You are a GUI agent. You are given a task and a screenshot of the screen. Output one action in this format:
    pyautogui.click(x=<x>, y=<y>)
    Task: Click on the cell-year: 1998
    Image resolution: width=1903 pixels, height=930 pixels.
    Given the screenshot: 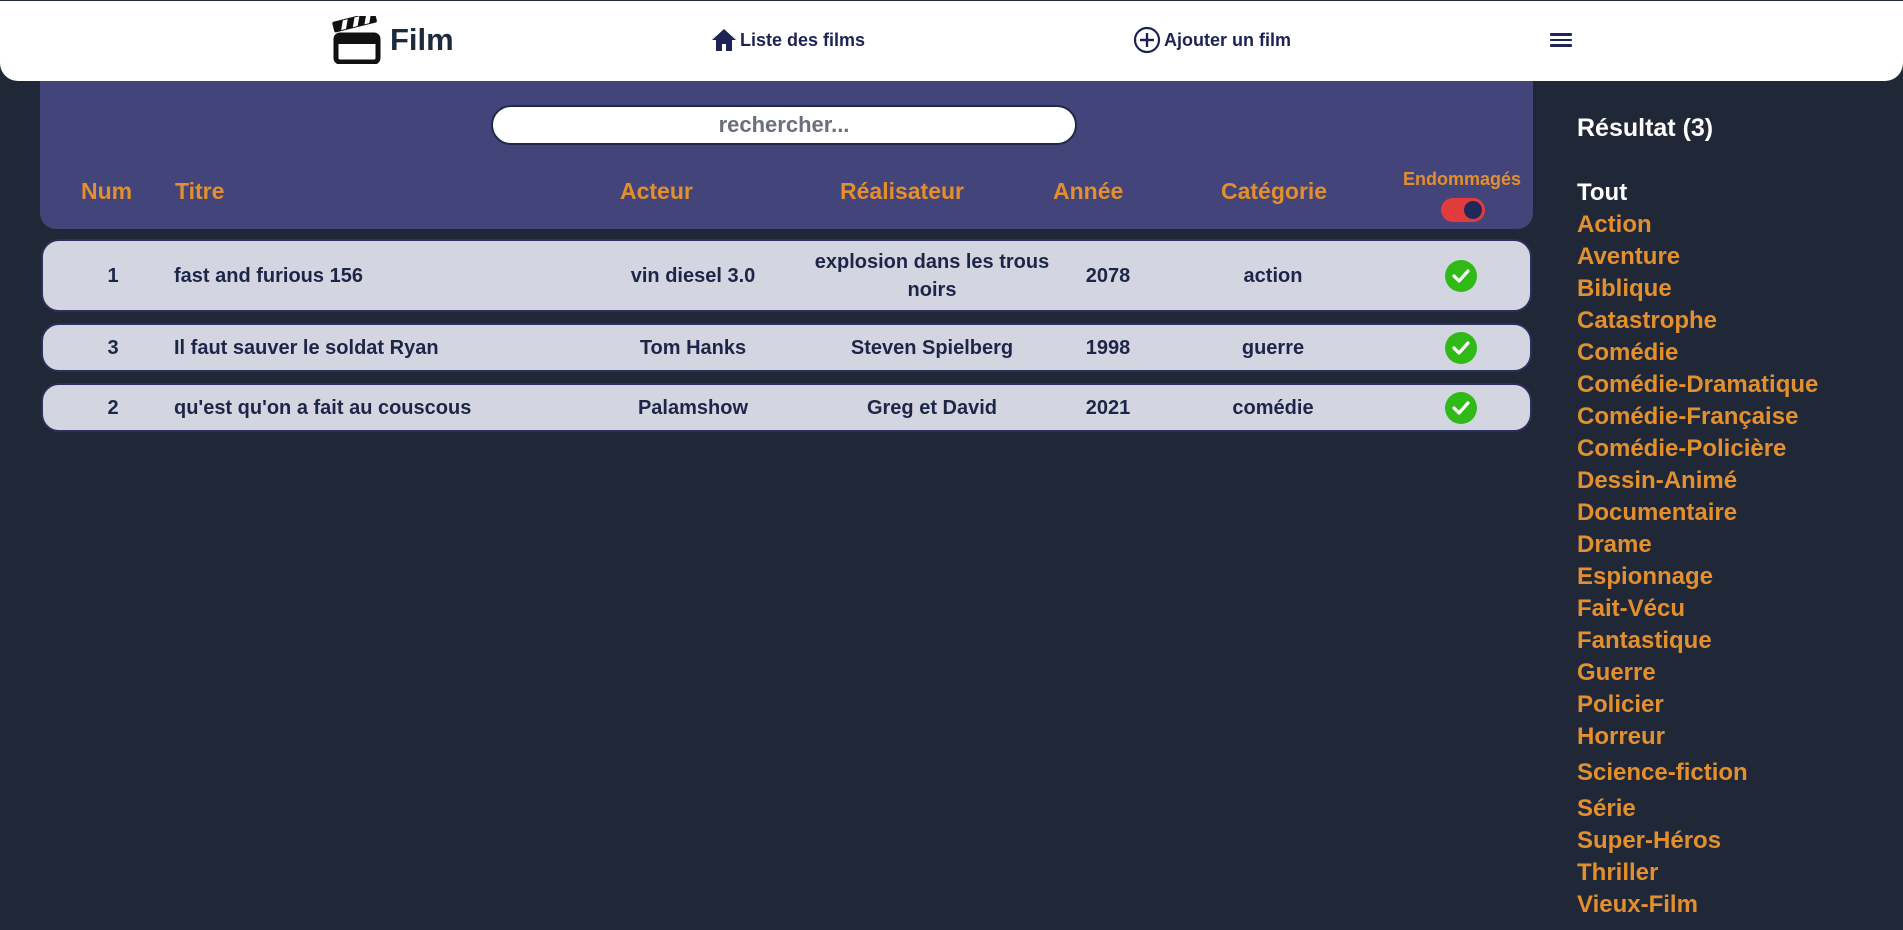 What is the action you would take?
    pyautogui.click(x=1108, y=347)
    